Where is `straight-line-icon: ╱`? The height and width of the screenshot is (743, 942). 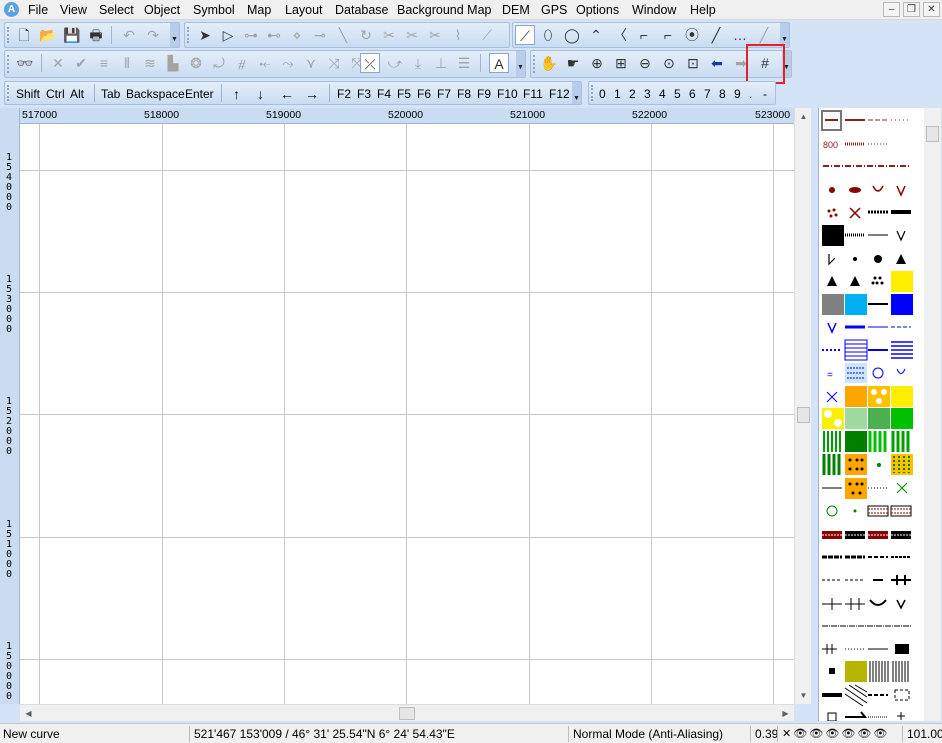 straight-line-icon: ╱ is located at coordinates (716, 35).